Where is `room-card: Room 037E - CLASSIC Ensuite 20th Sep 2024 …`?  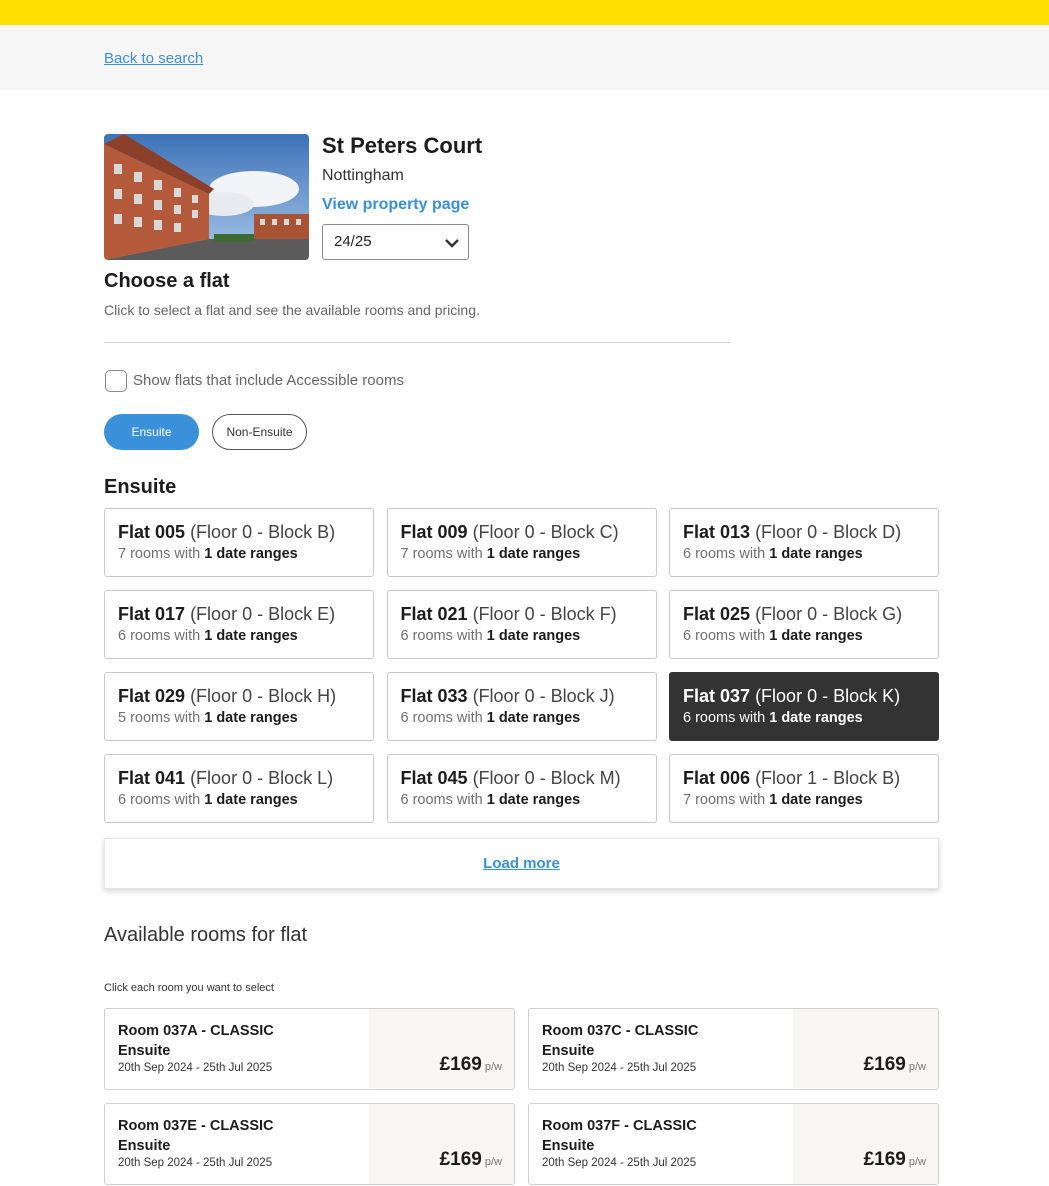 room-card: Room 037E - CLASSIC Ensuite 20th Sep 2024 … is located at coordinates (309, 1144).